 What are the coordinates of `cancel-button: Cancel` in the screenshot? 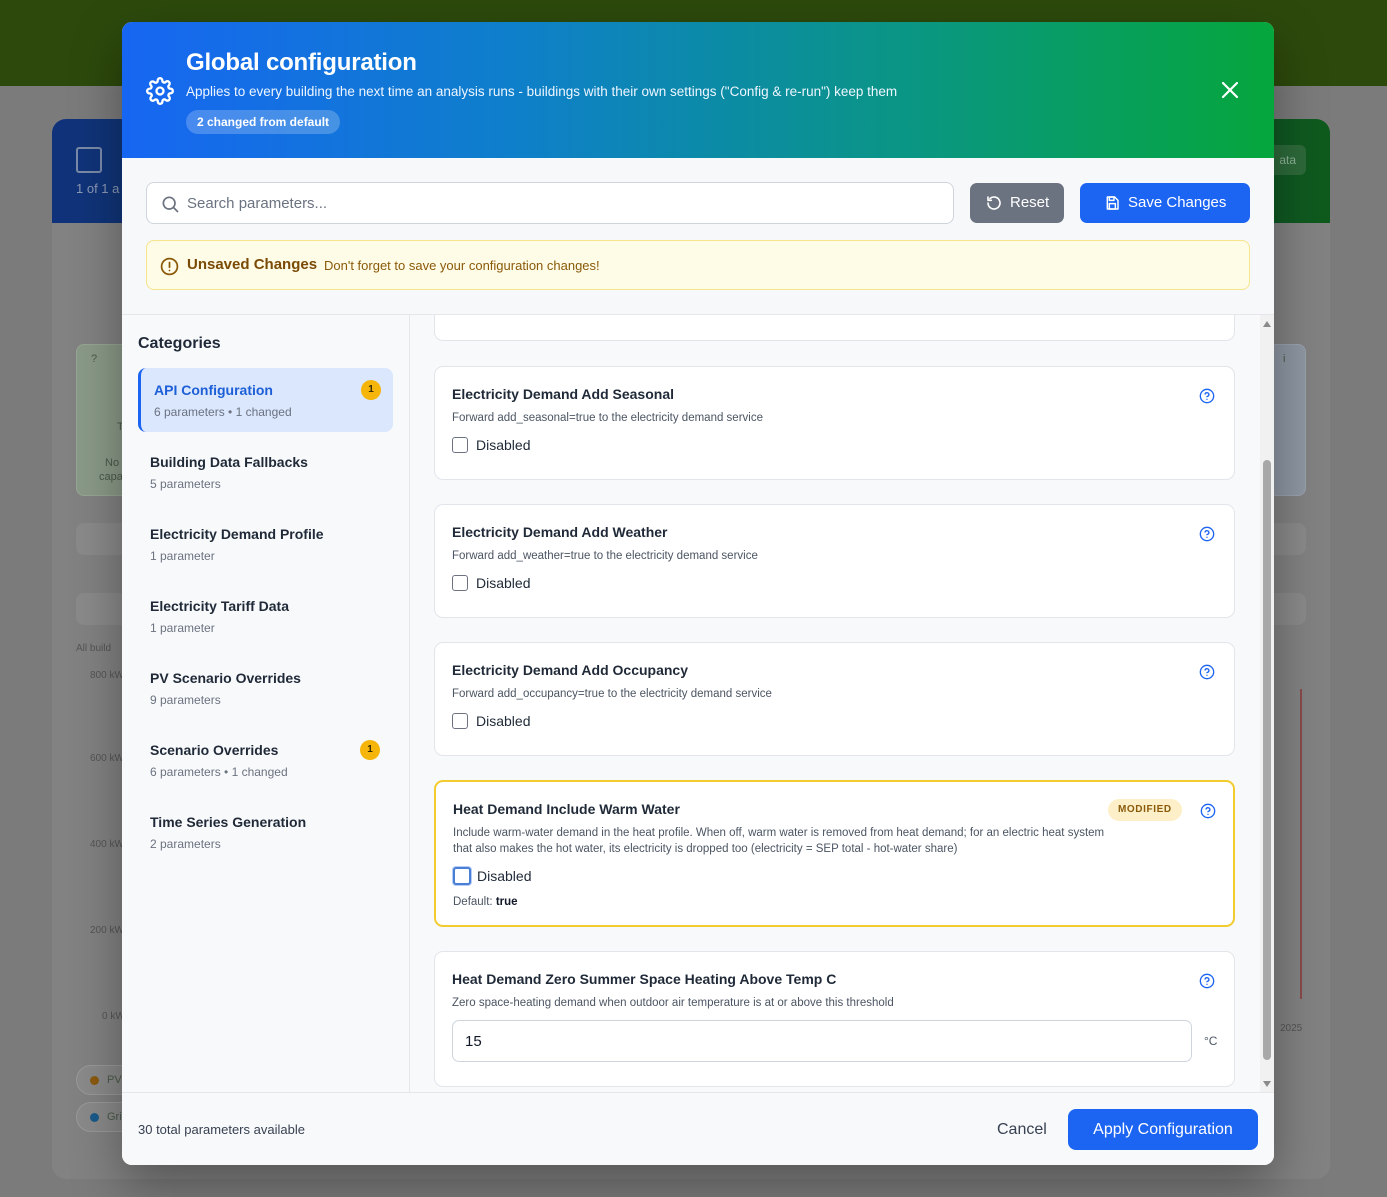 It's located at (1022, 1130).